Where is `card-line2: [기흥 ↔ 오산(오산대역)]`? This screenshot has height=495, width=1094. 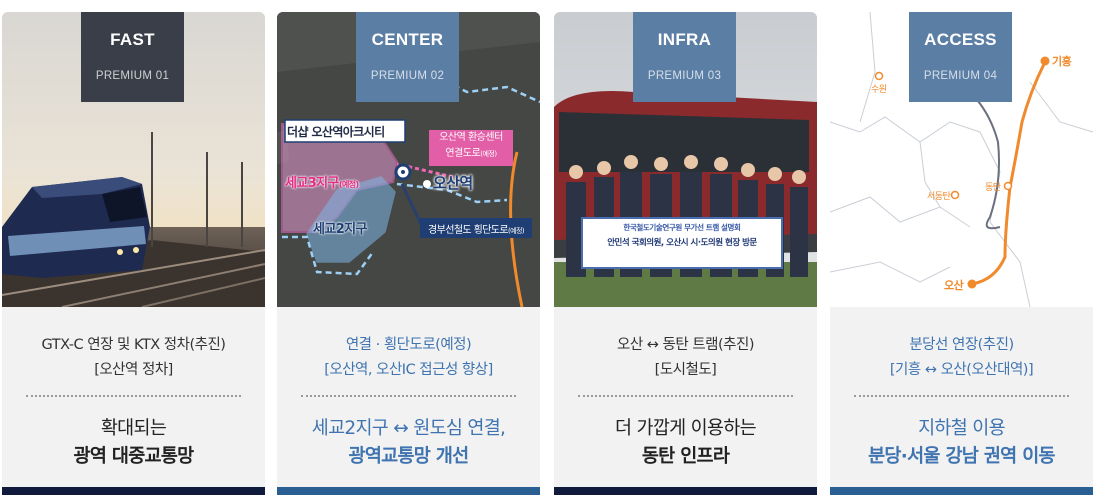 card-line2: [기흥 ↔ 오산(오산대역)] is located at coordinates (961, 370).